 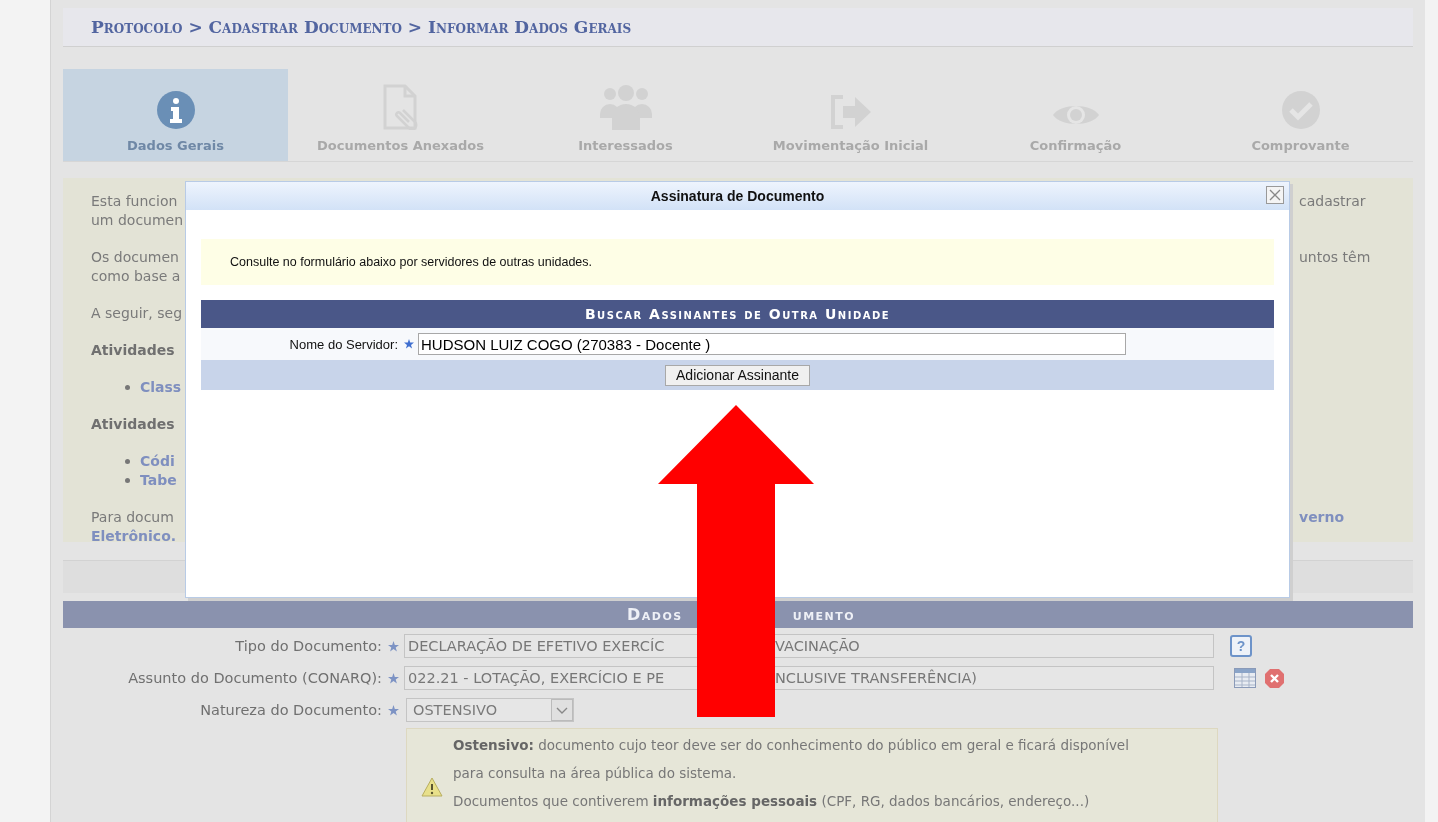 I want to click on notice-text: Consulte no formulário abaixo por servidores de outras unidades., so click(x=411, y=262).